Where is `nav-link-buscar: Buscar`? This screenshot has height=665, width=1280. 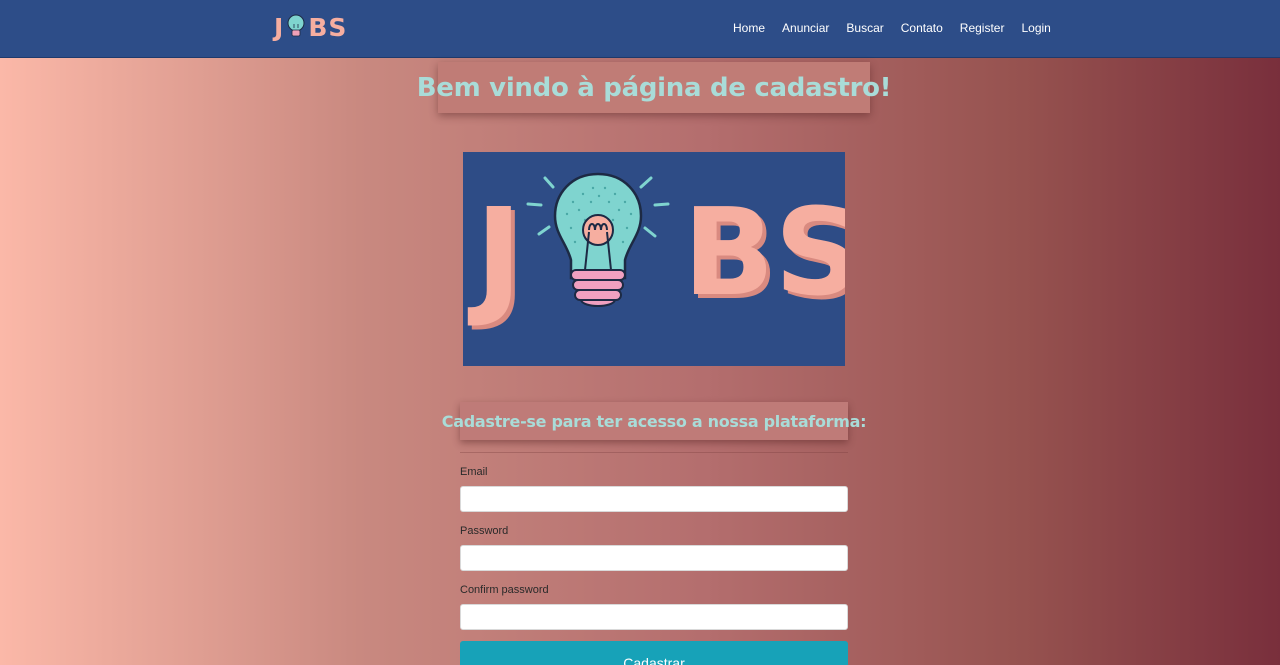 nav-link-buscar: Buscar is located at coordinates (864, 28).